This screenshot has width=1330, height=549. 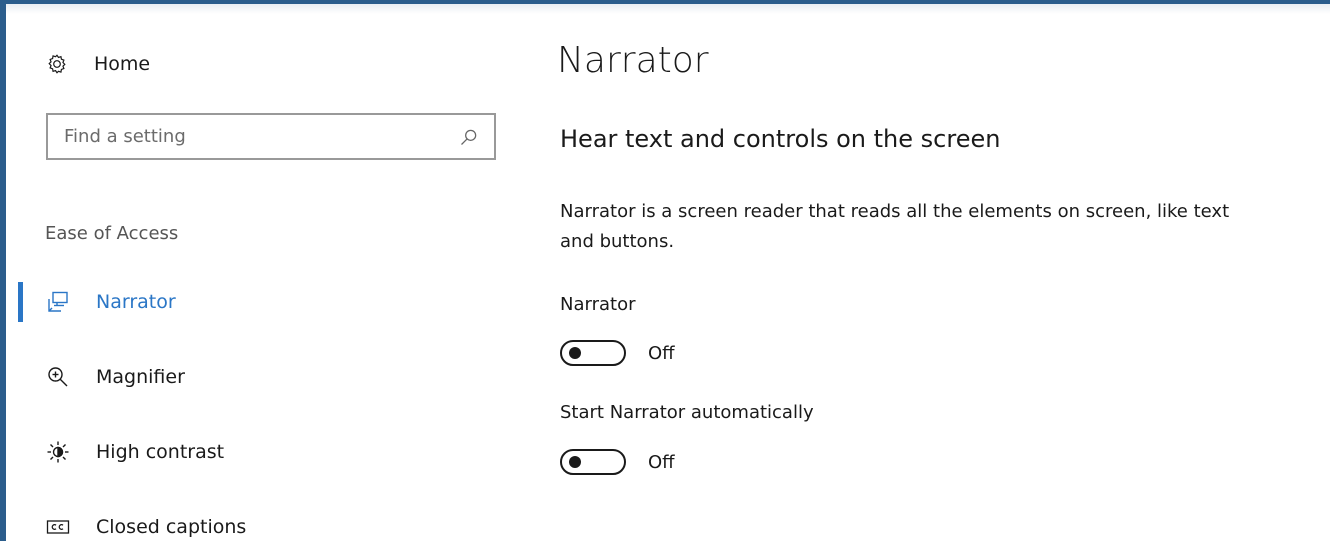 I want to click on narrator-toggle-row: Off, so click(x=617, y=353).